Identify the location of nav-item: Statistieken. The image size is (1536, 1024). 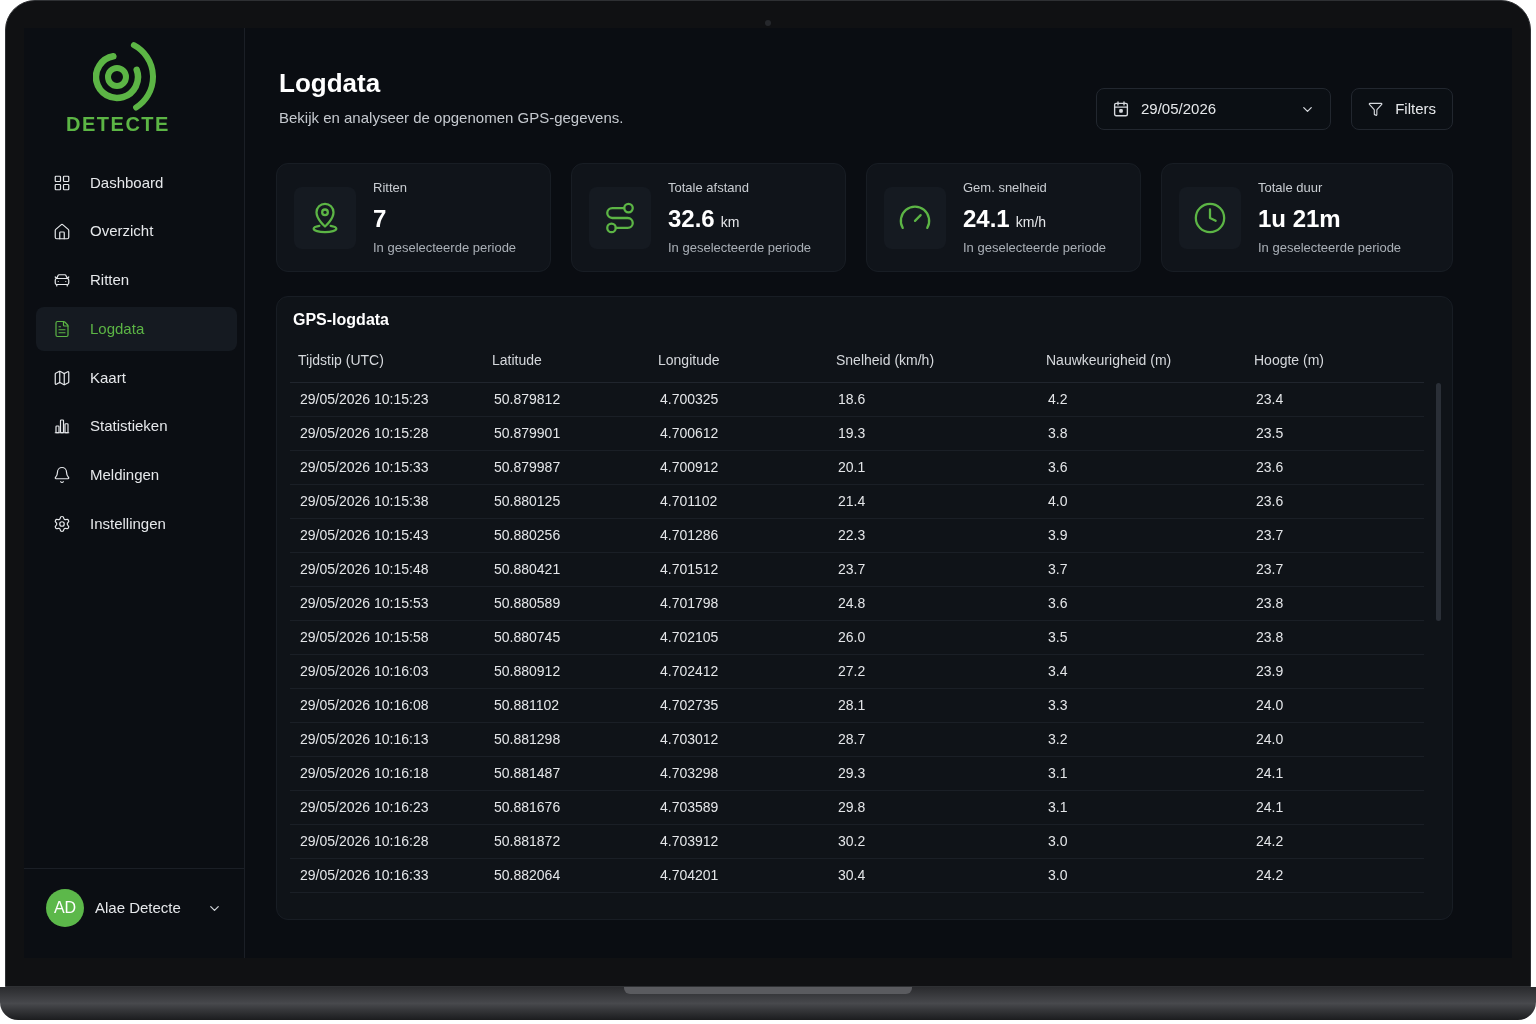
(136, 426).